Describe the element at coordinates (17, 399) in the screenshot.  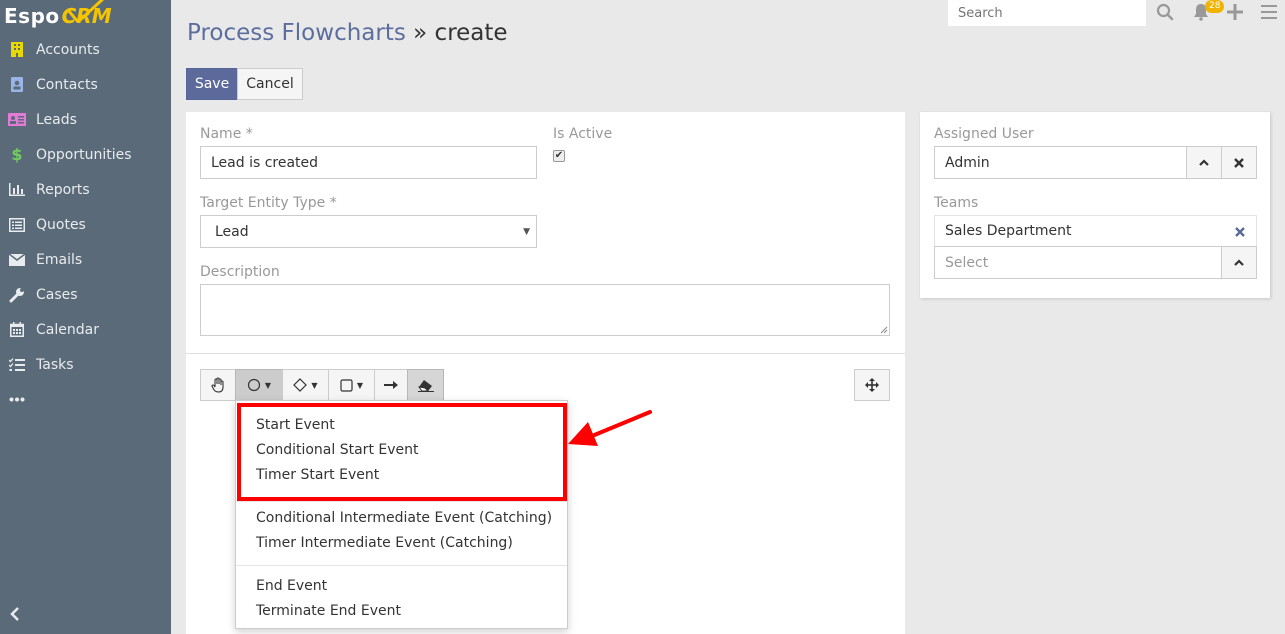
I see `ellipsis-icon` at that location.